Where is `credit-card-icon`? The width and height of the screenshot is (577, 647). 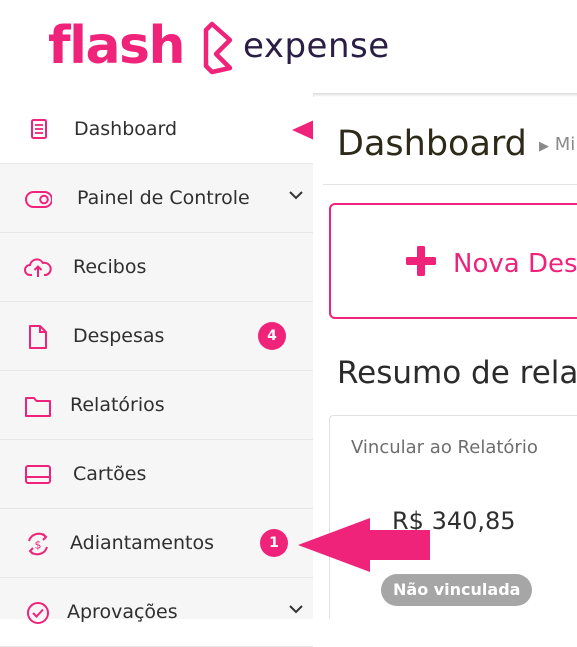
credit-card-icon is located at coordinates (38, 474).